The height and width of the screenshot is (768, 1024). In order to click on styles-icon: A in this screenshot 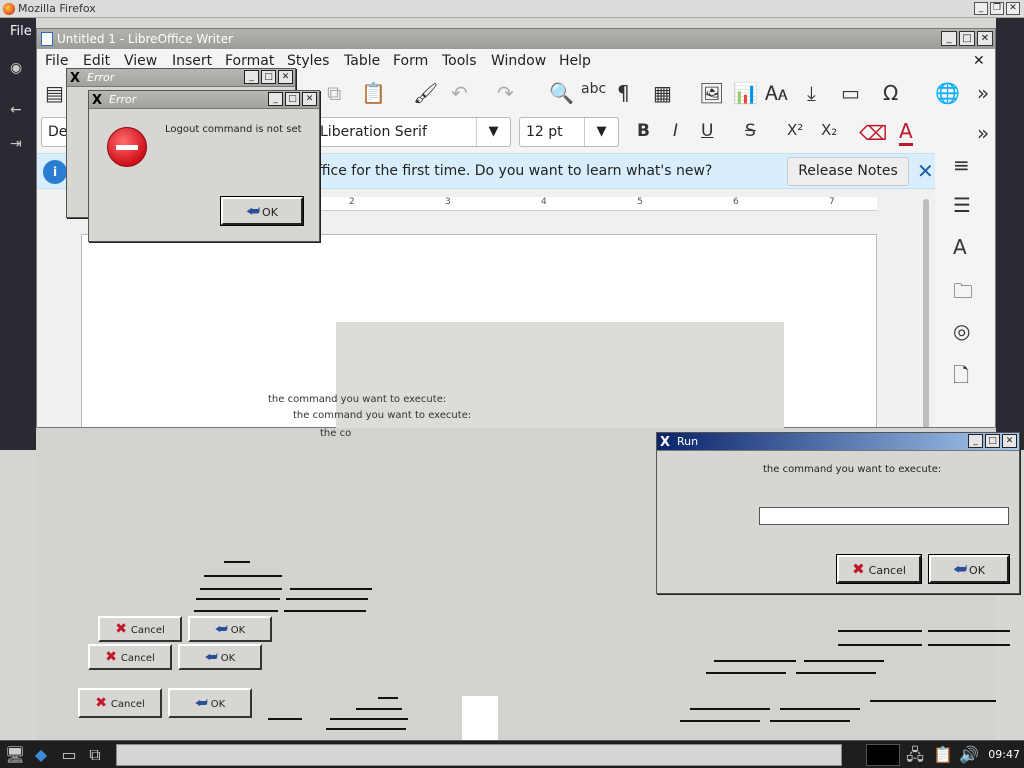, I will do `click(960, 247)`.